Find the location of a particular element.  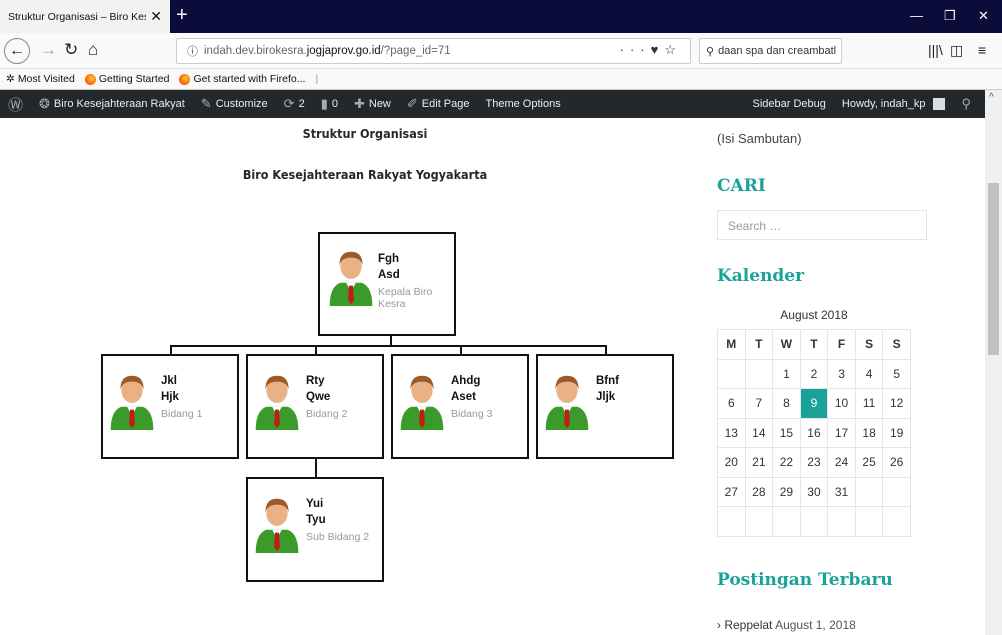

calendar-day: 7 is located at coordinates (759, 403).